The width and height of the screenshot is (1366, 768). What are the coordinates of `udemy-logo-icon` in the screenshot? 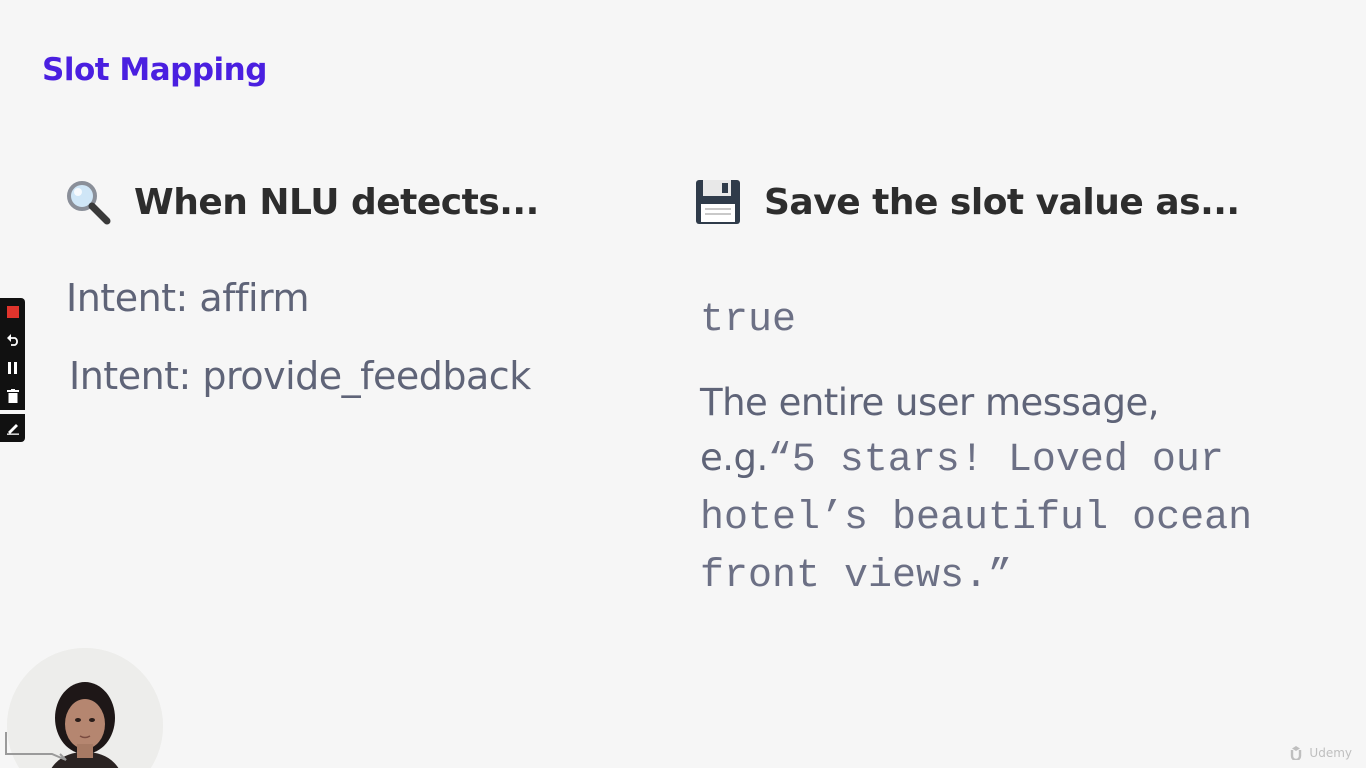 It's located at (1296, 753).